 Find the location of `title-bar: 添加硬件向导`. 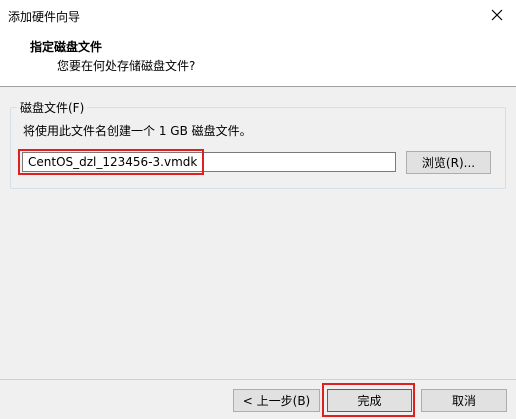

title-bar: 添加硬件向导 is located at coordinates (258, 15).